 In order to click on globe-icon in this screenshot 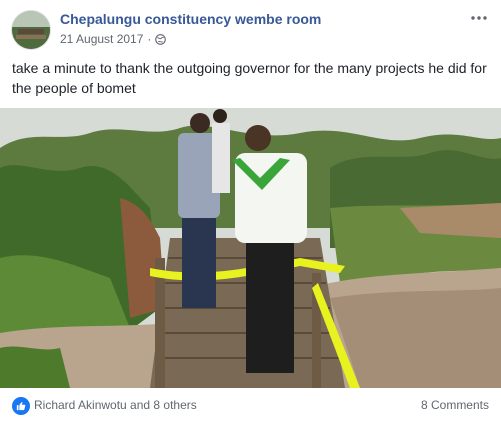, I will do `click(161, 39)`.